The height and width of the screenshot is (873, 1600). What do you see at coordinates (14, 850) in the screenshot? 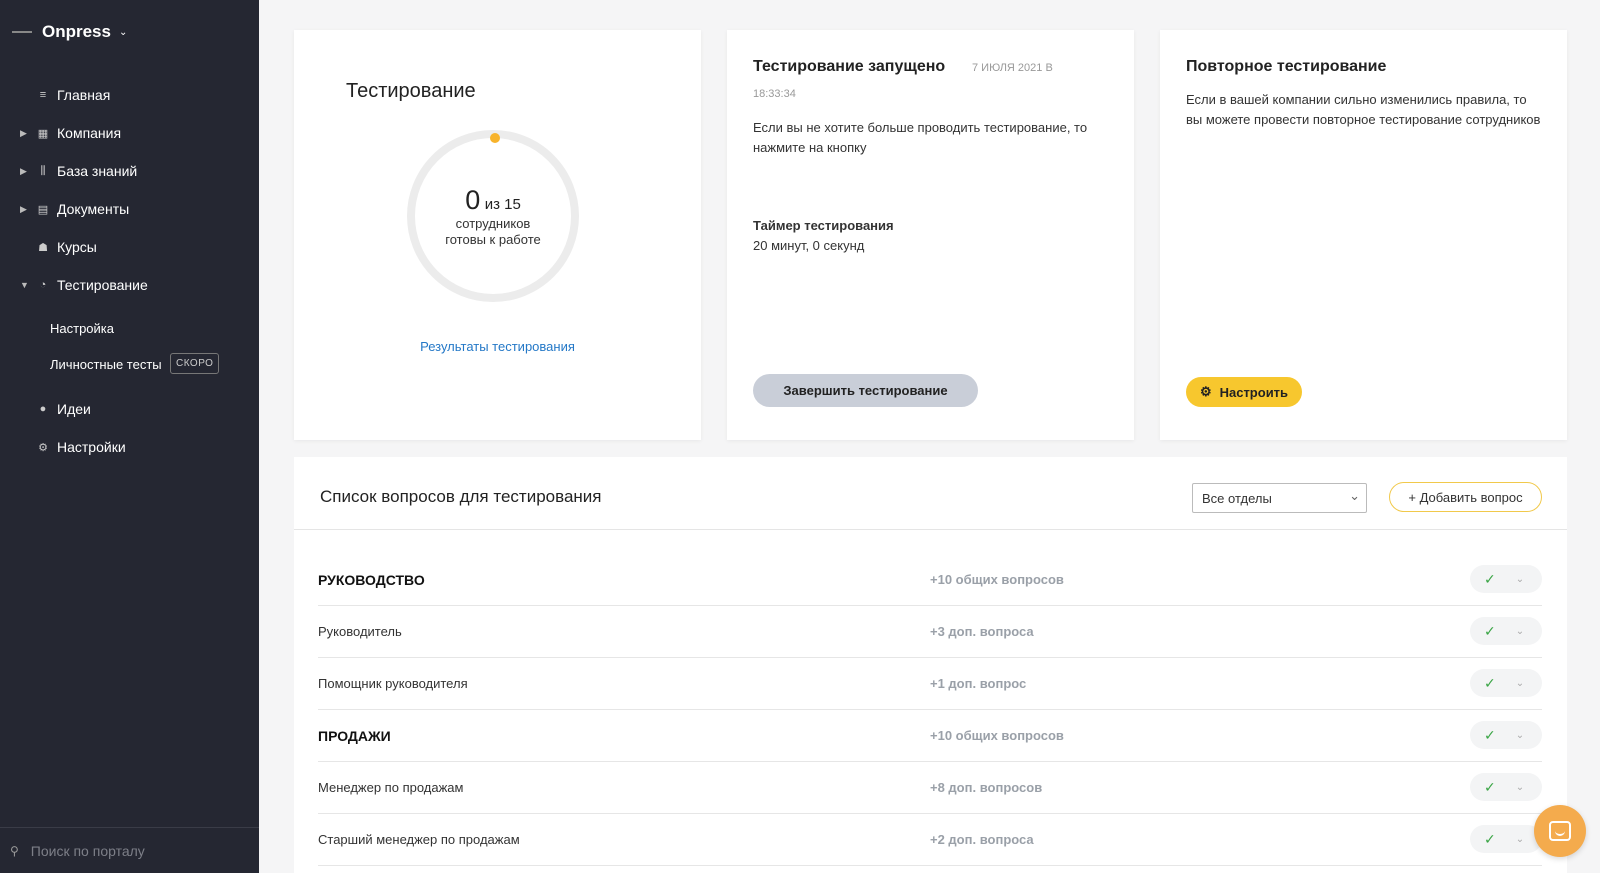
I see `search-icon: ⚲` at bounding box center [14, 850].